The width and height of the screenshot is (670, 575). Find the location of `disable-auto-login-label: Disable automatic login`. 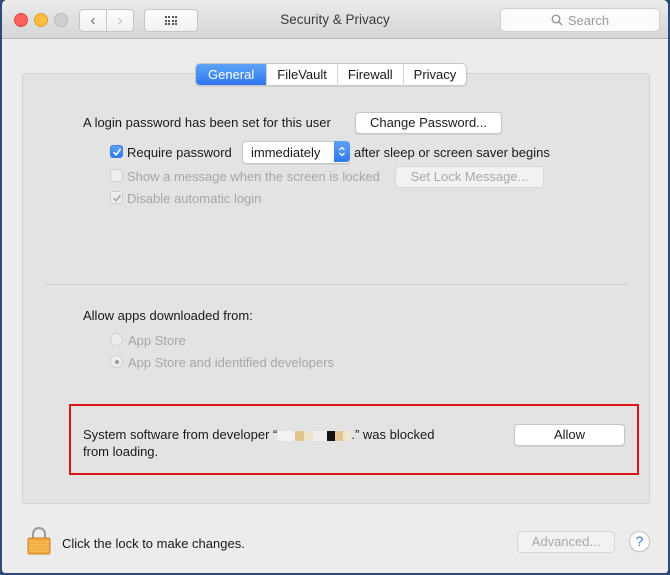

disable-auto-login-label: Disable automatic login is located at coordinates (194, 198).